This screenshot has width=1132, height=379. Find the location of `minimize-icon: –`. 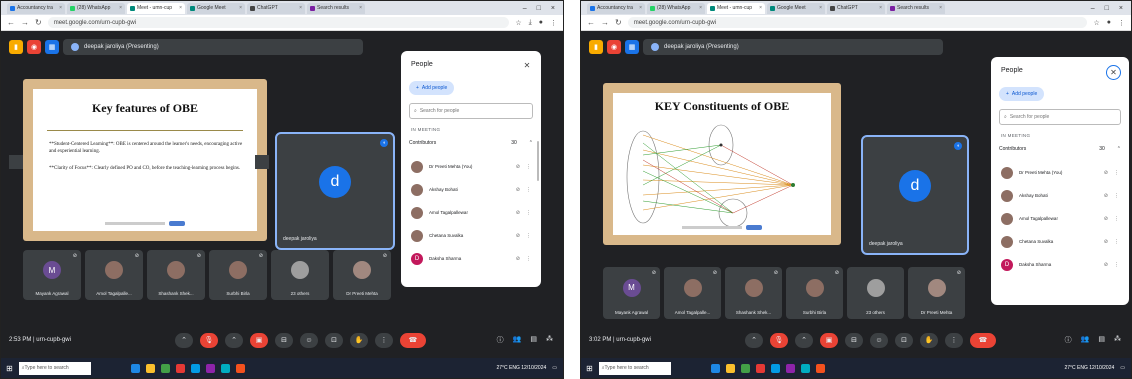

minimize-icon: – is located at coordinates (525, 8).